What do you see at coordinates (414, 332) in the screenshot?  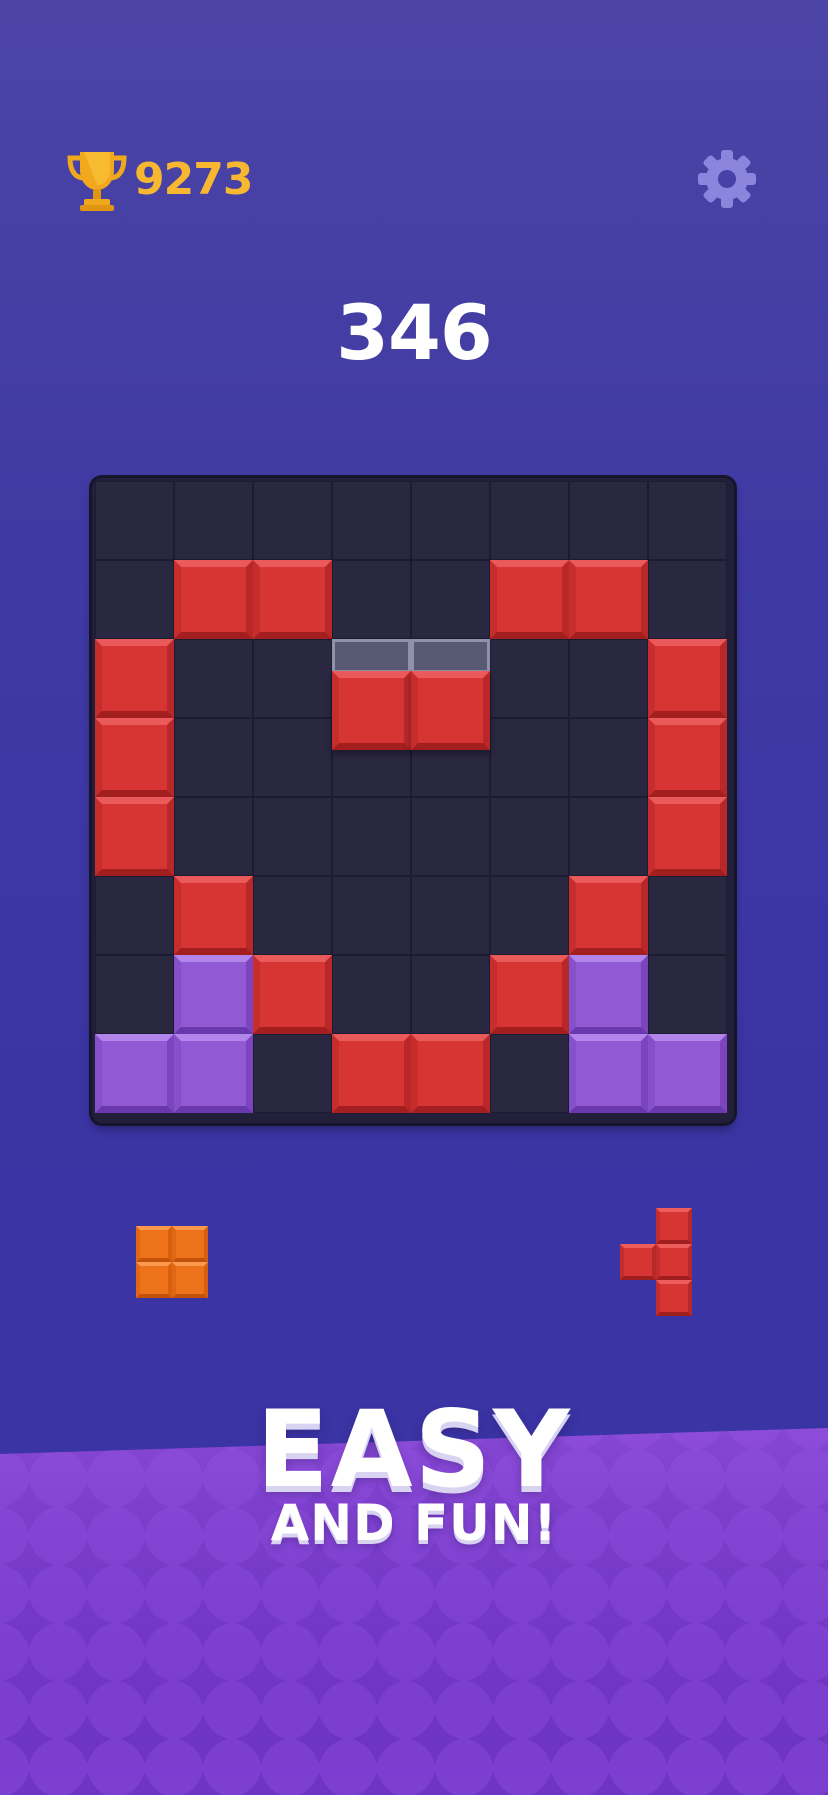 I see `current-score: 346` at bounding box center [414, 332].